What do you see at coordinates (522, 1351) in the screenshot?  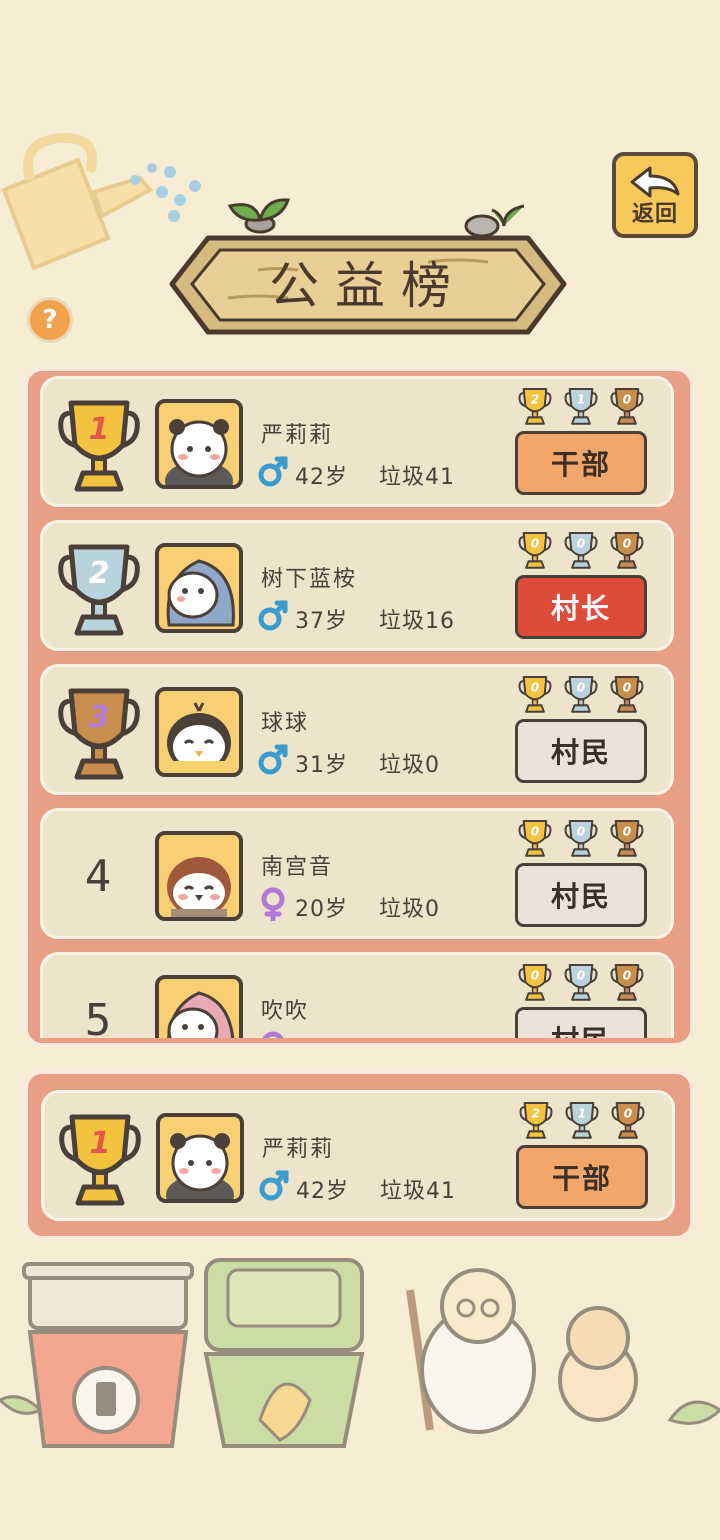 I see `hamster-elder-icon` at bounding box center [522, 1351].